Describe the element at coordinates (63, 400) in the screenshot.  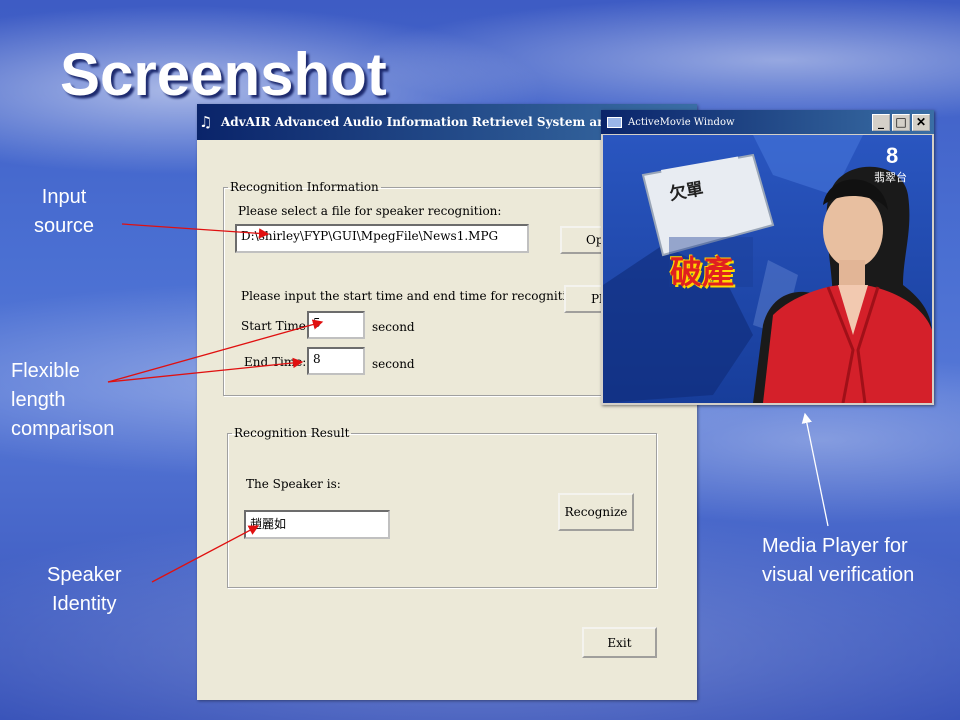
I see `flexible-length-note: Flexible length comparison` at that location.